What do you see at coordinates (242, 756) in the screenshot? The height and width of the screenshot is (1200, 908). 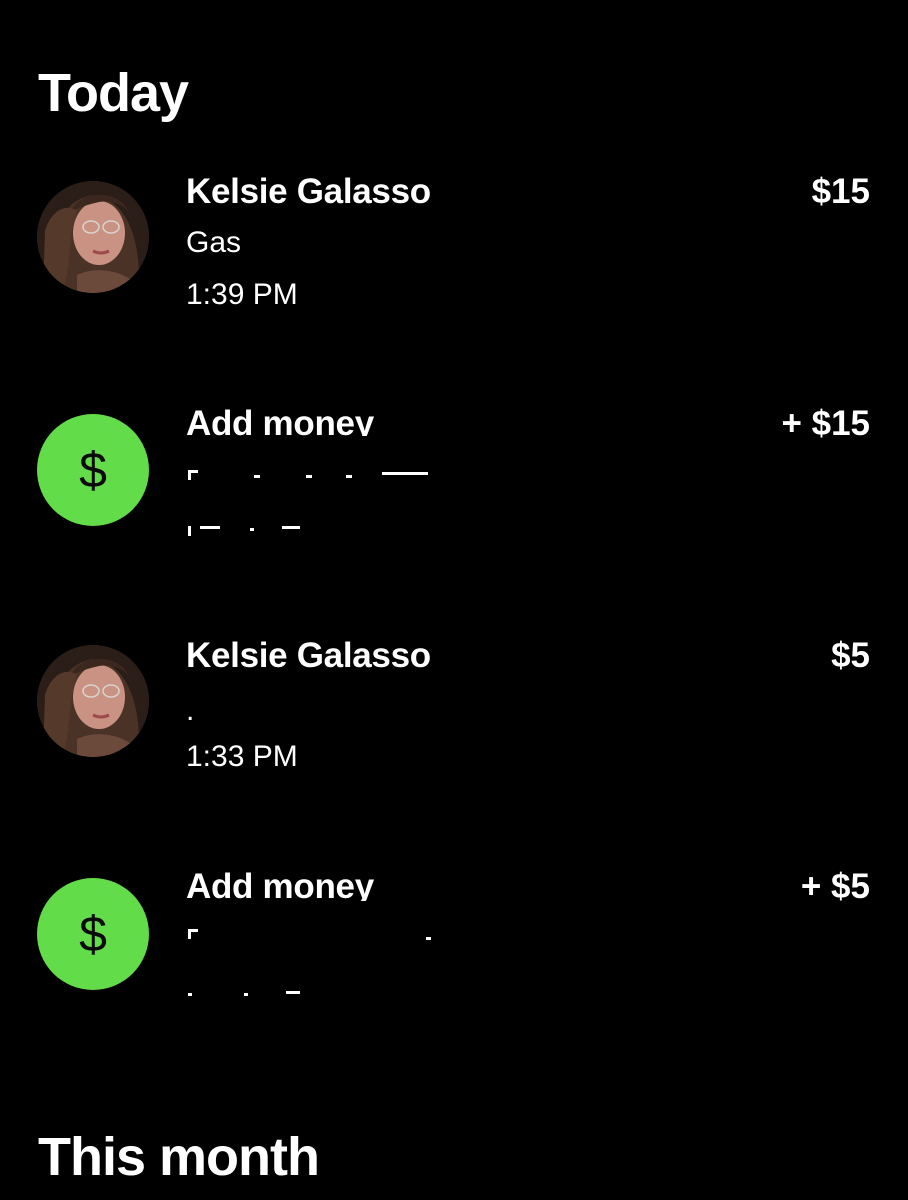 I see `transaction-time: 1:33 PM` at bounding box center [242, 756].